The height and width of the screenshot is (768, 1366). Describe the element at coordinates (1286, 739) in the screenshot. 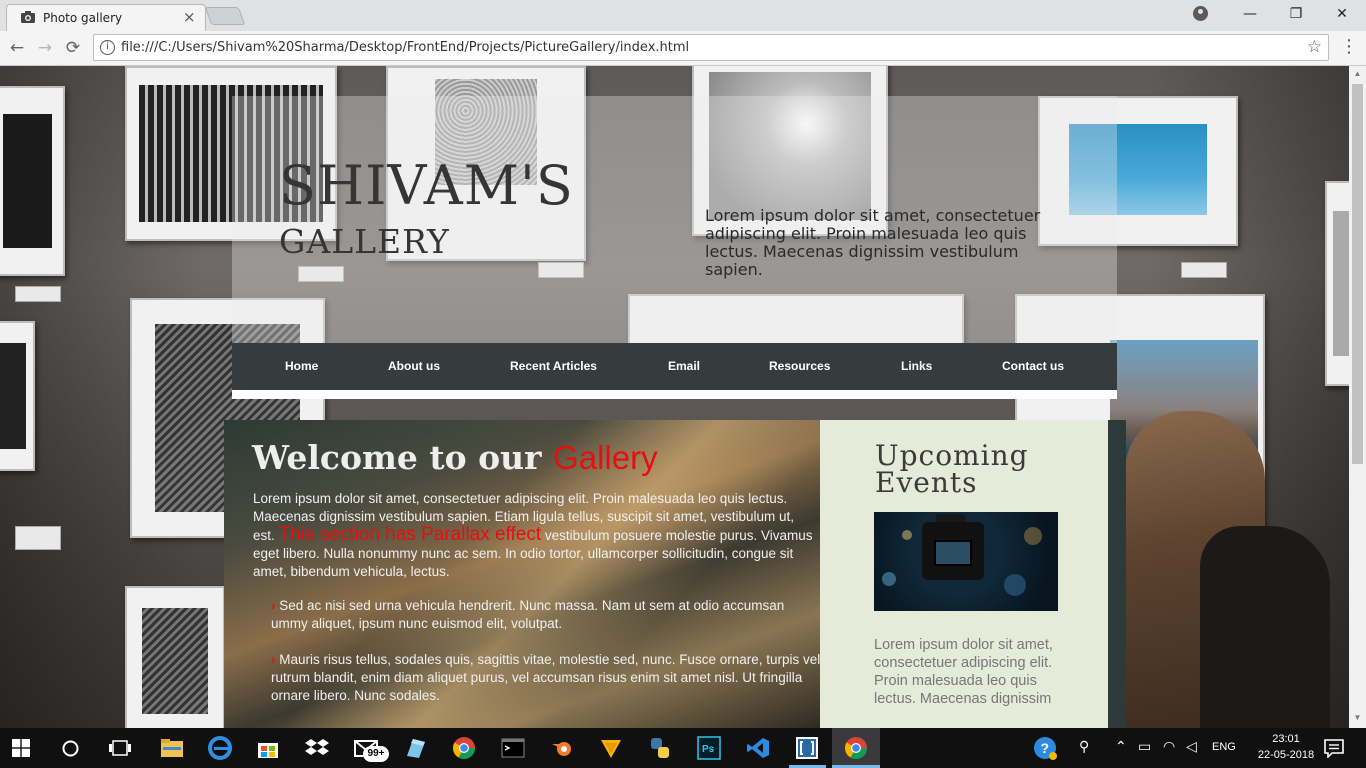

I see `clock-time: 23:01` at that location.